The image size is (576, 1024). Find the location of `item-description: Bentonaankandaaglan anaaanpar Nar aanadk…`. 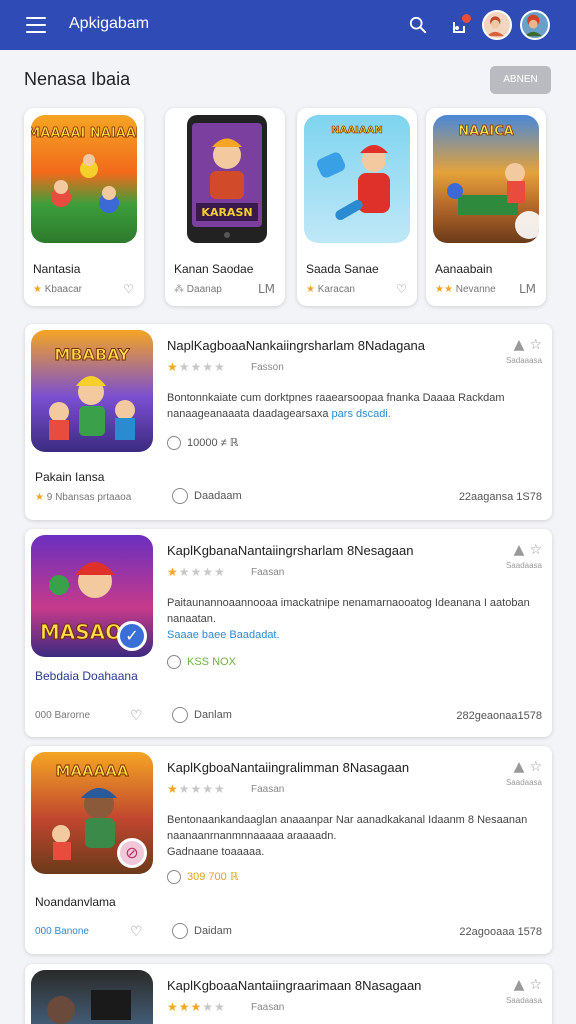

item-description: Bentonaankandaaglan anaaanpar Nar aanadk… is located at coordinates (347, 836).